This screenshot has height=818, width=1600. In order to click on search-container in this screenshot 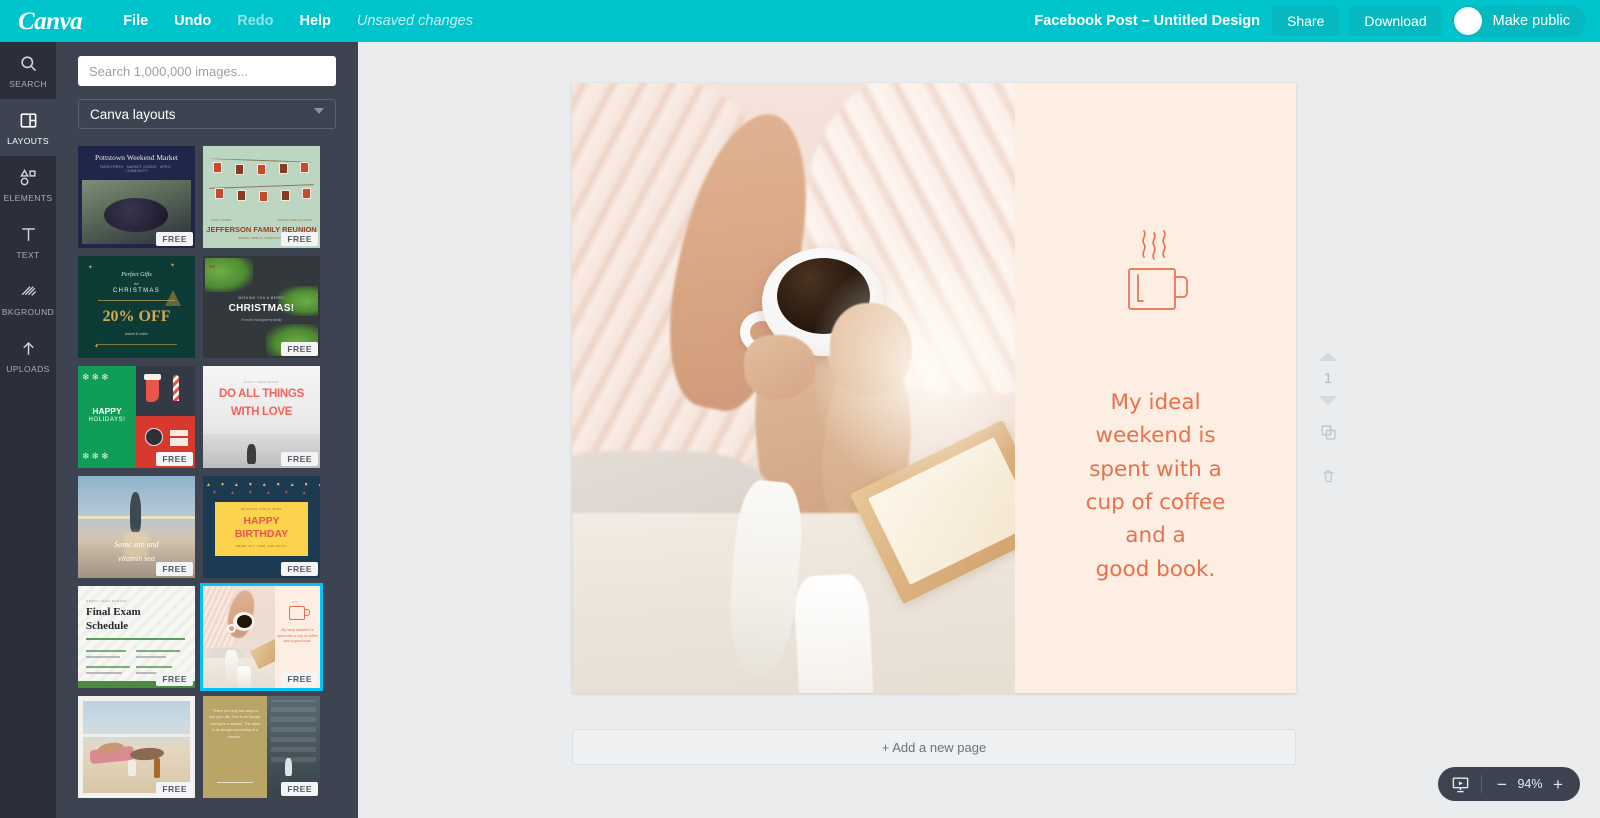, I will do `click(207, 64)`.